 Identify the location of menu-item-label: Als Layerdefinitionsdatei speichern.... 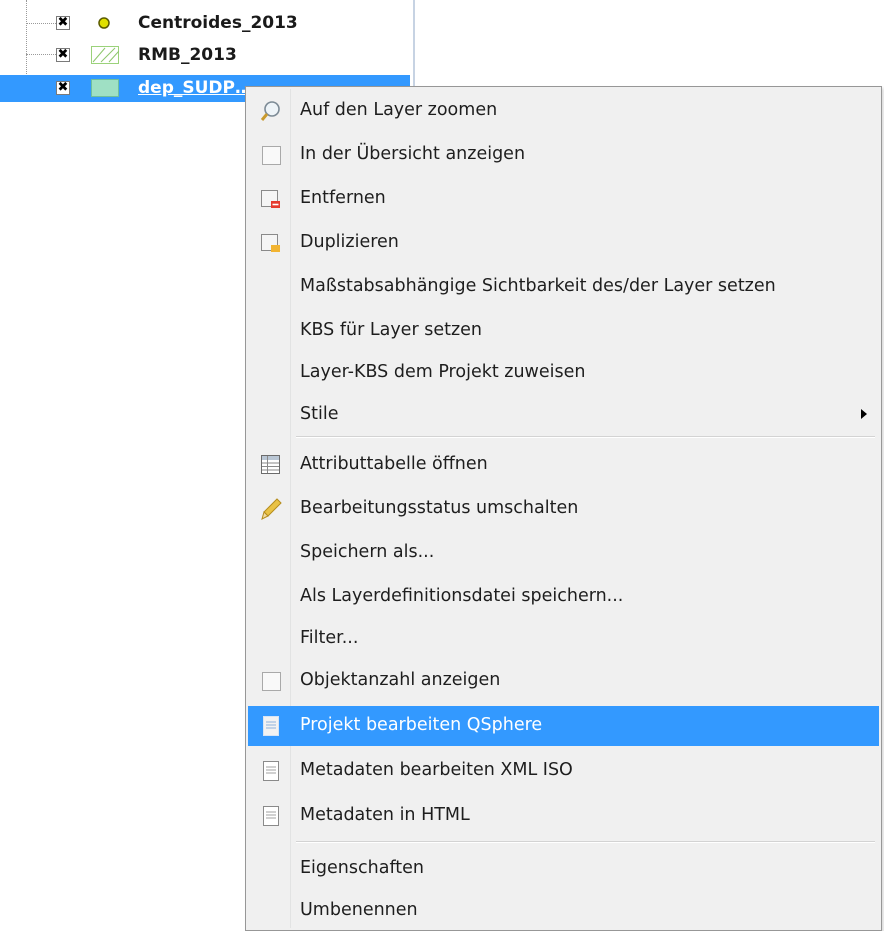
(462, 596).